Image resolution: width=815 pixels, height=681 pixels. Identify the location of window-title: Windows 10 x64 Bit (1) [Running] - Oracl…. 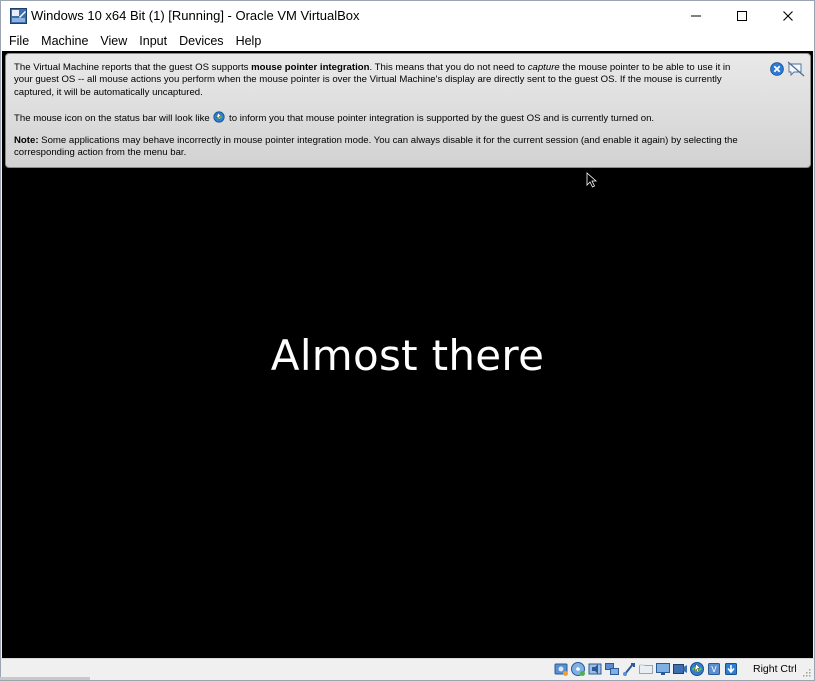
(195, 15).